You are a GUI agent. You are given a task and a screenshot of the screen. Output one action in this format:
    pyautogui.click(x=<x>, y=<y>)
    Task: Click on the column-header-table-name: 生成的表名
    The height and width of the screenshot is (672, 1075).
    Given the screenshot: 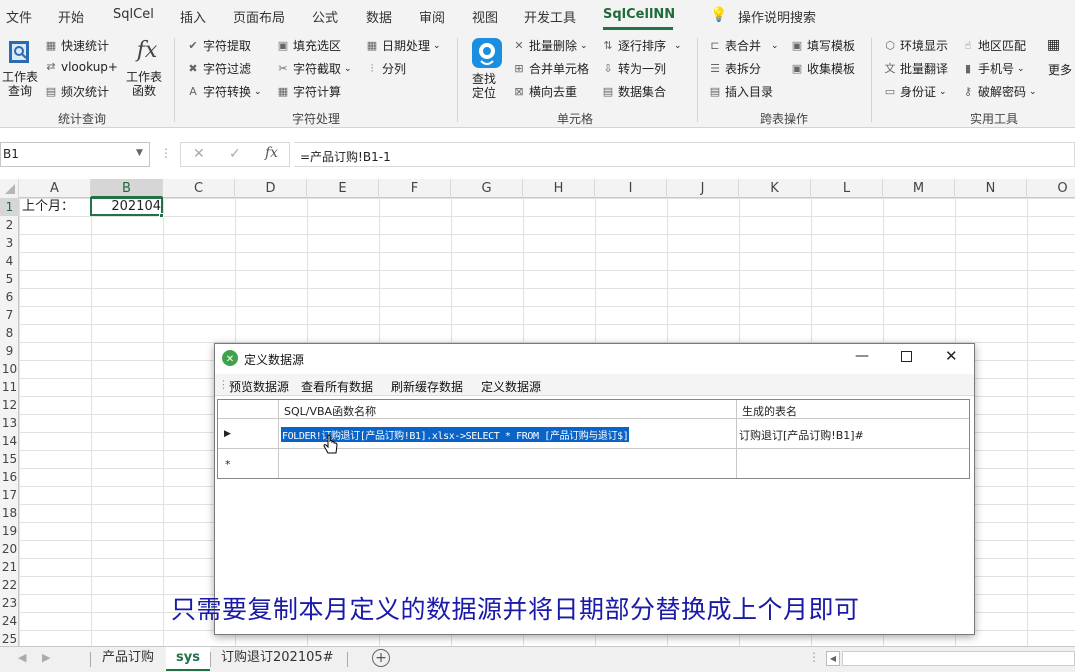 What is the action you would take?
    pyautogui.click(x=853, y=409)
    